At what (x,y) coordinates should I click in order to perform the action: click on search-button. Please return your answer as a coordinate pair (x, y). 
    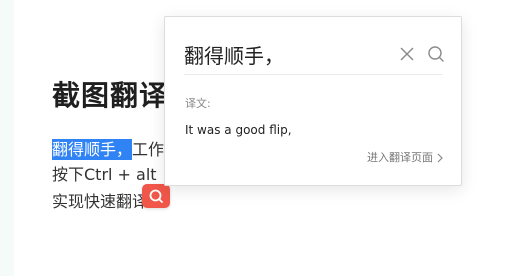
    Looking at the image, I should click on (436, 54).